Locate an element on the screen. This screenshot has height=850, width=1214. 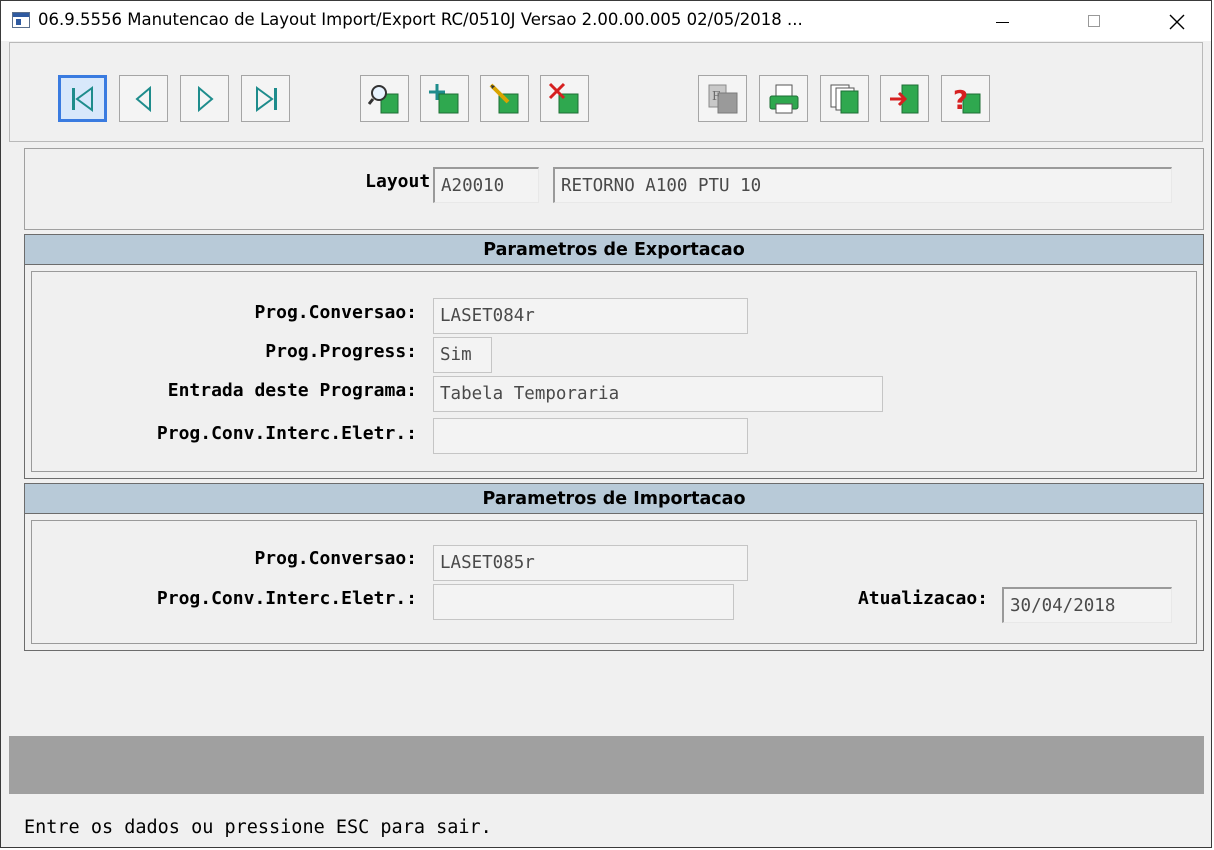
next-record-button is located at coordinates (204, 98).